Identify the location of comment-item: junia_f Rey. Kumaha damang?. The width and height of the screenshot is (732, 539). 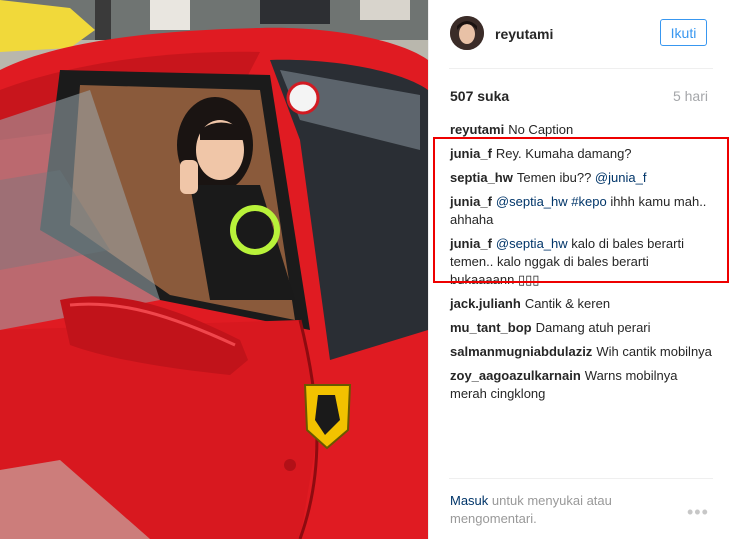
(581, 154).